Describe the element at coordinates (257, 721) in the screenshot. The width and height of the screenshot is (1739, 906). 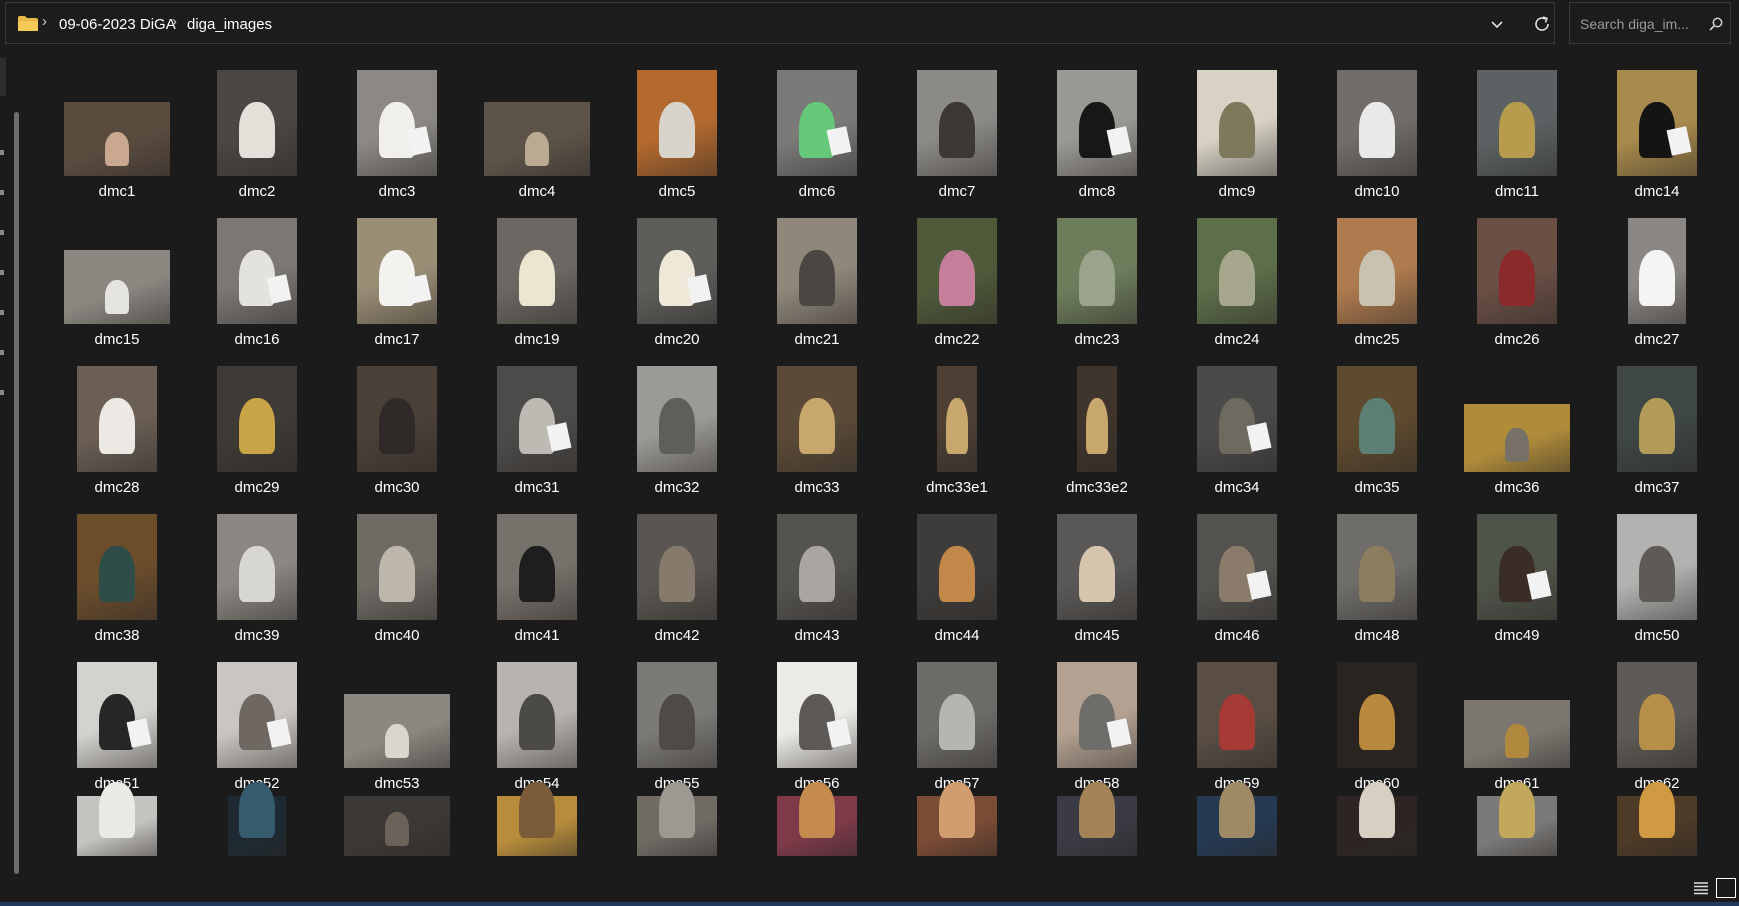
I see `file-item: dmc52` at that location.